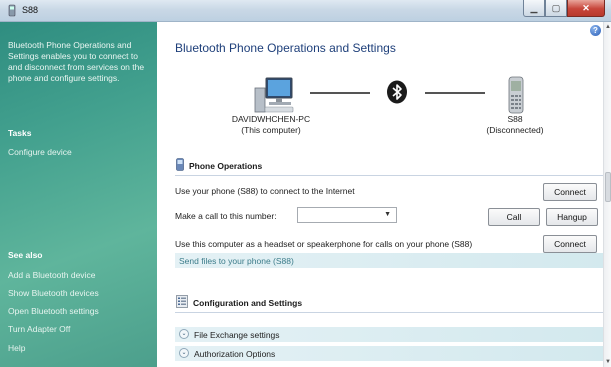 This screenshot has height=367, width=611. What do you see at coordinates (248, 303) in the screenshot?
I see `configuration-heading: Configuration and Settings` at bounding box center [248, 303].